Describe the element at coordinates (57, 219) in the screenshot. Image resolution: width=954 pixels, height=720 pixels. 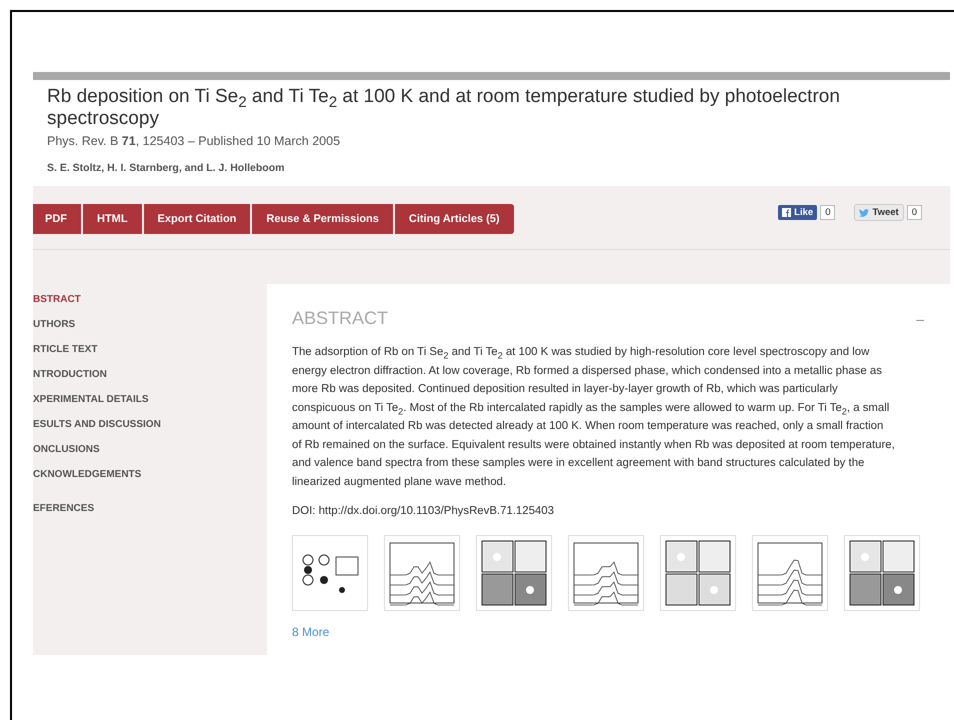
I see `toolbar-button: PDF` at that location.